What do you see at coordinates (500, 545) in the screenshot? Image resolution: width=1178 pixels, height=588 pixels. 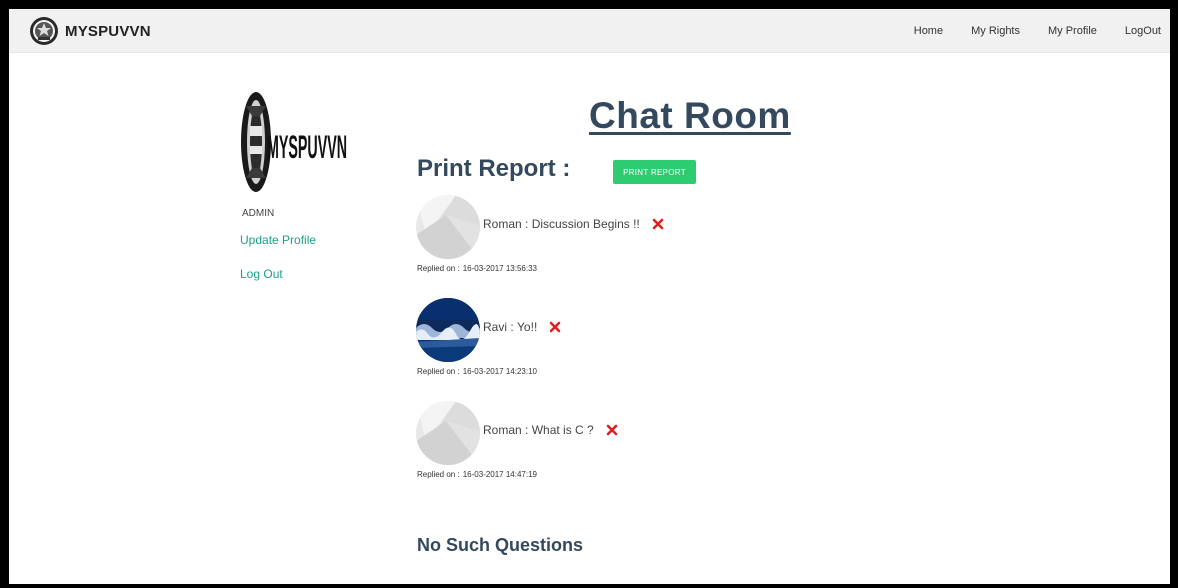 I see `no-questions-text: No Such Questions` at bounding box center [500, 545].